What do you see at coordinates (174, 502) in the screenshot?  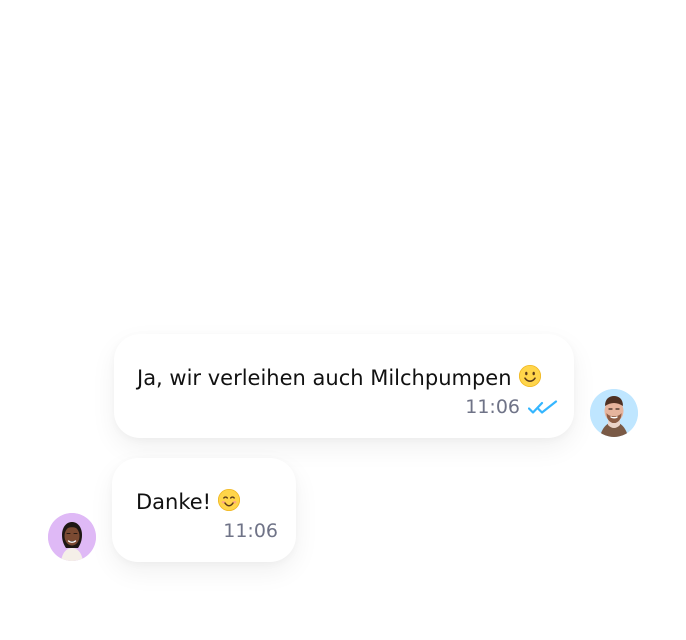 I see `message-text: Danke!` at bounding box center [174, 502].